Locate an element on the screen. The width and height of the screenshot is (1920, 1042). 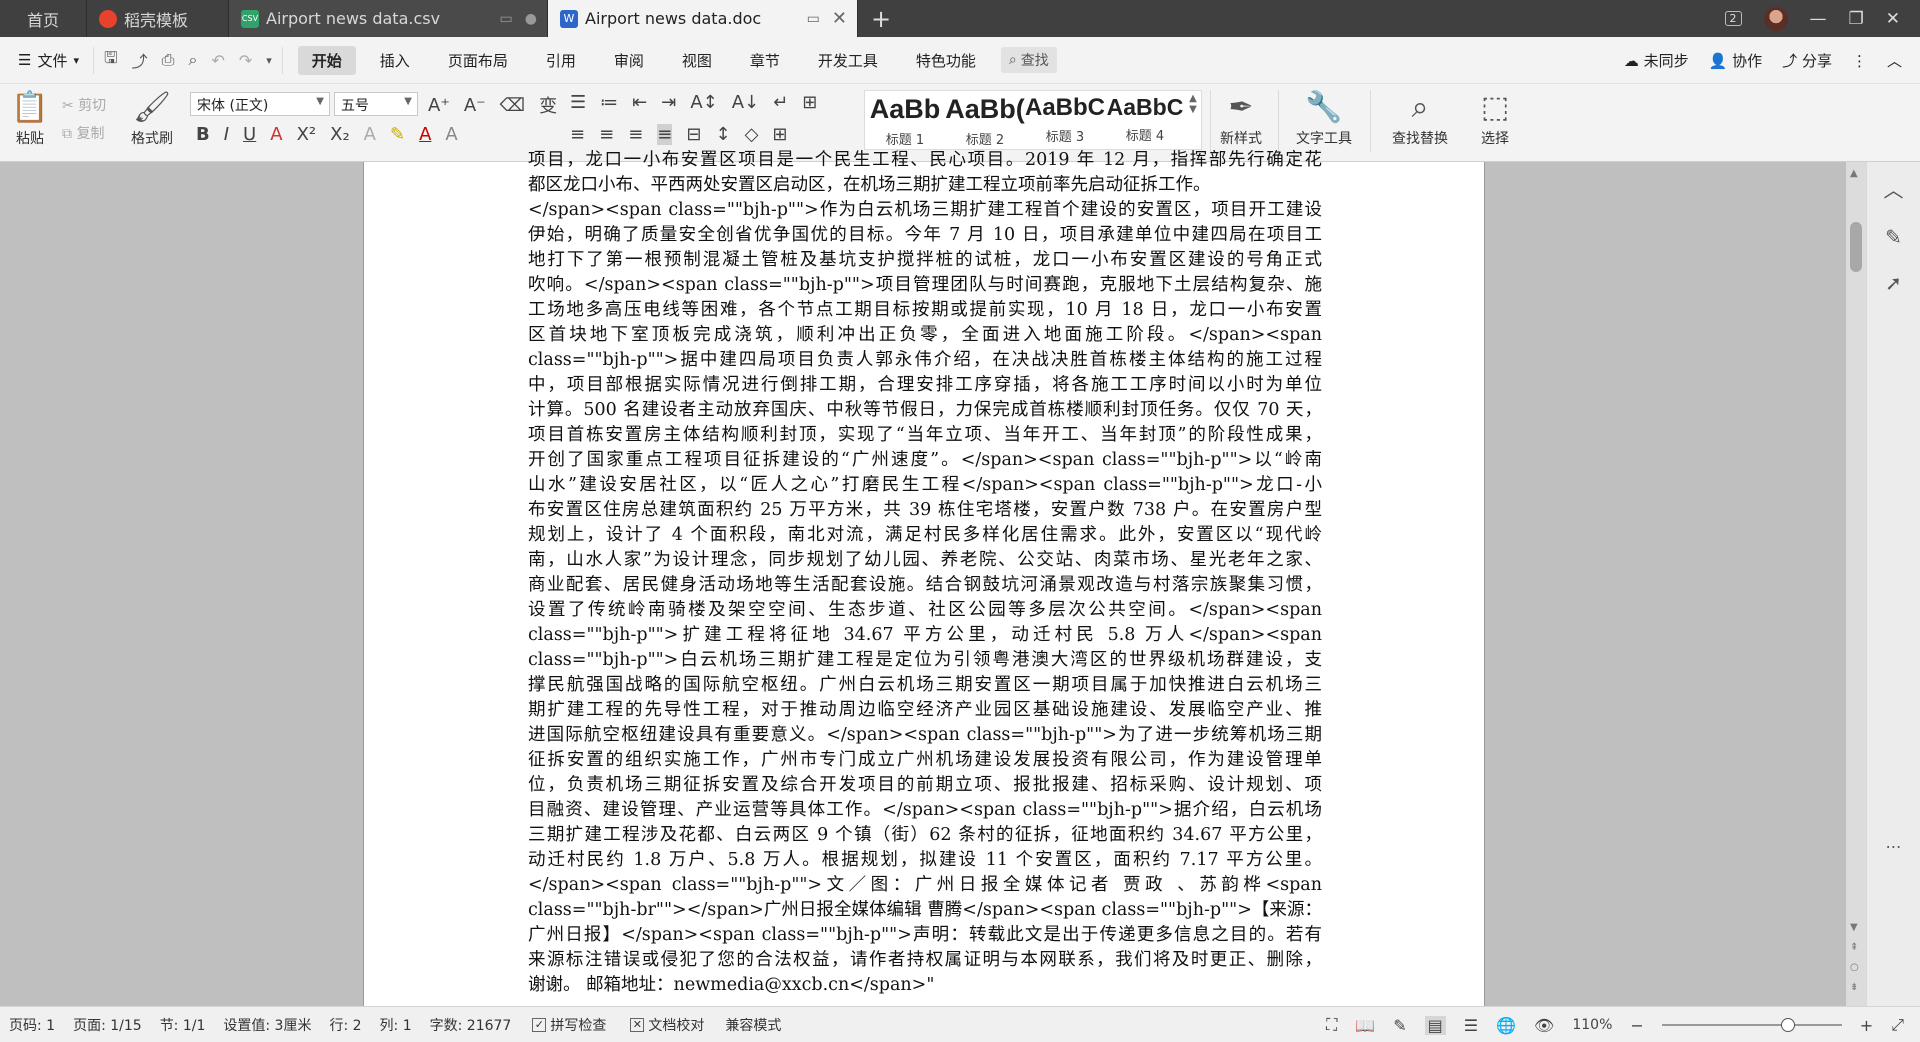
increase-indent-icon: ⇥ is located at coordinates (668, 102).